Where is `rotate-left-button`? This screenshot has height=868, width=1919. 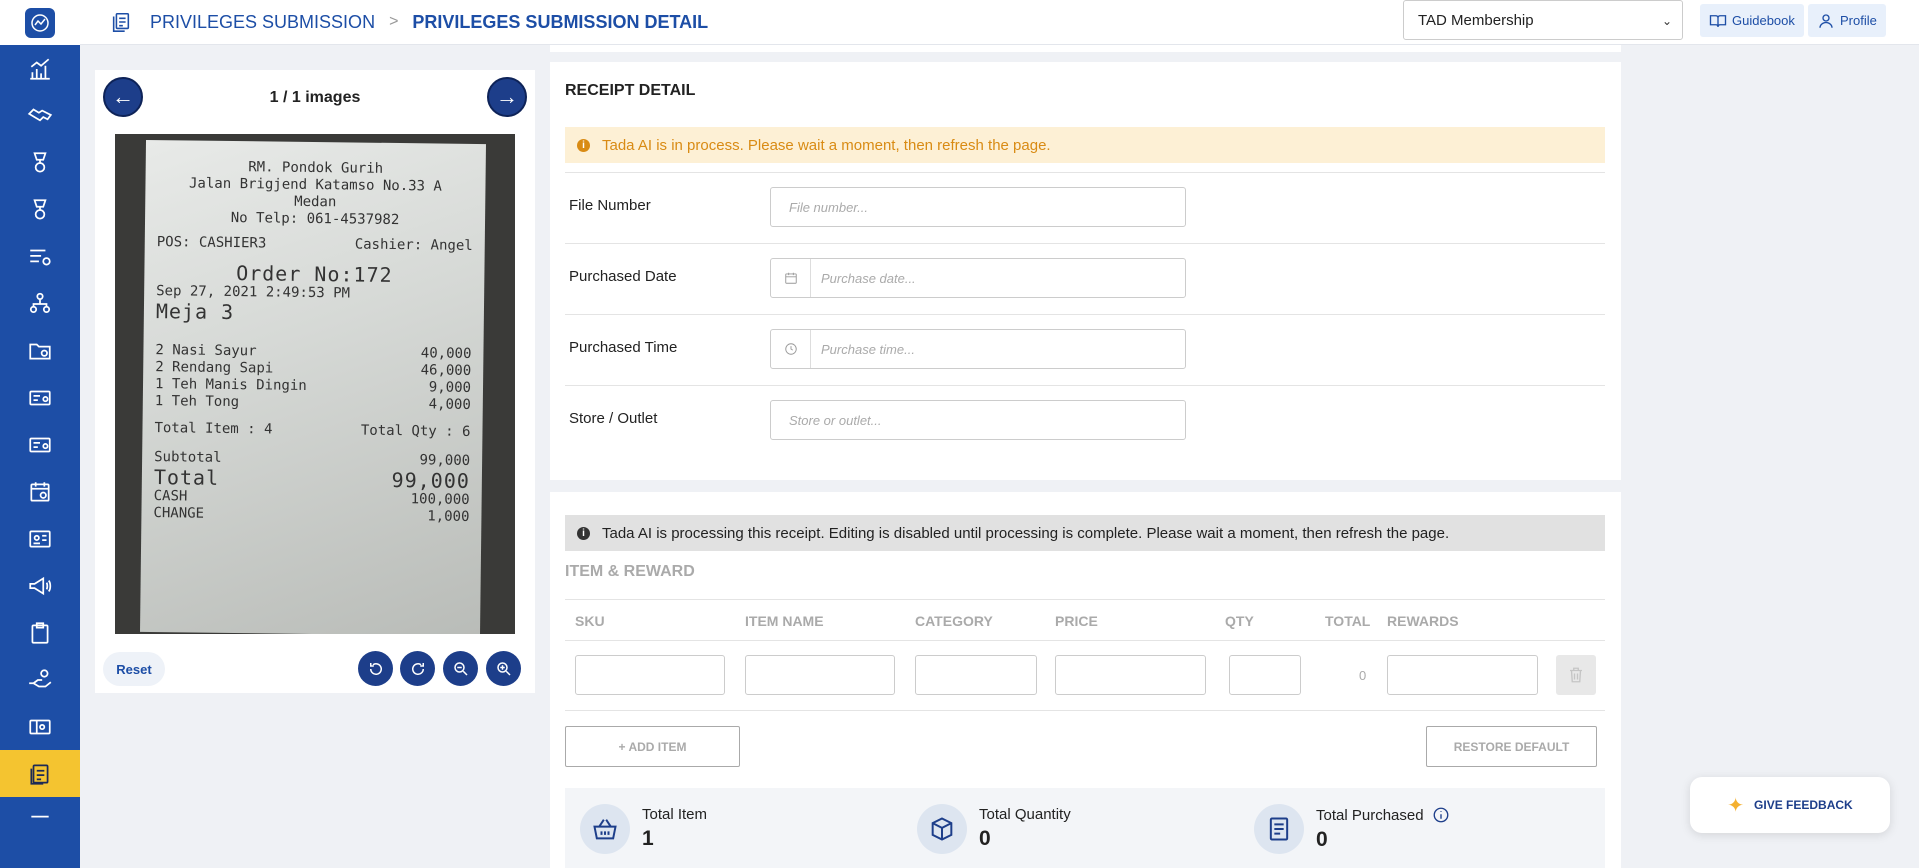
rotate-left-button is located at coordinates (375, 668).